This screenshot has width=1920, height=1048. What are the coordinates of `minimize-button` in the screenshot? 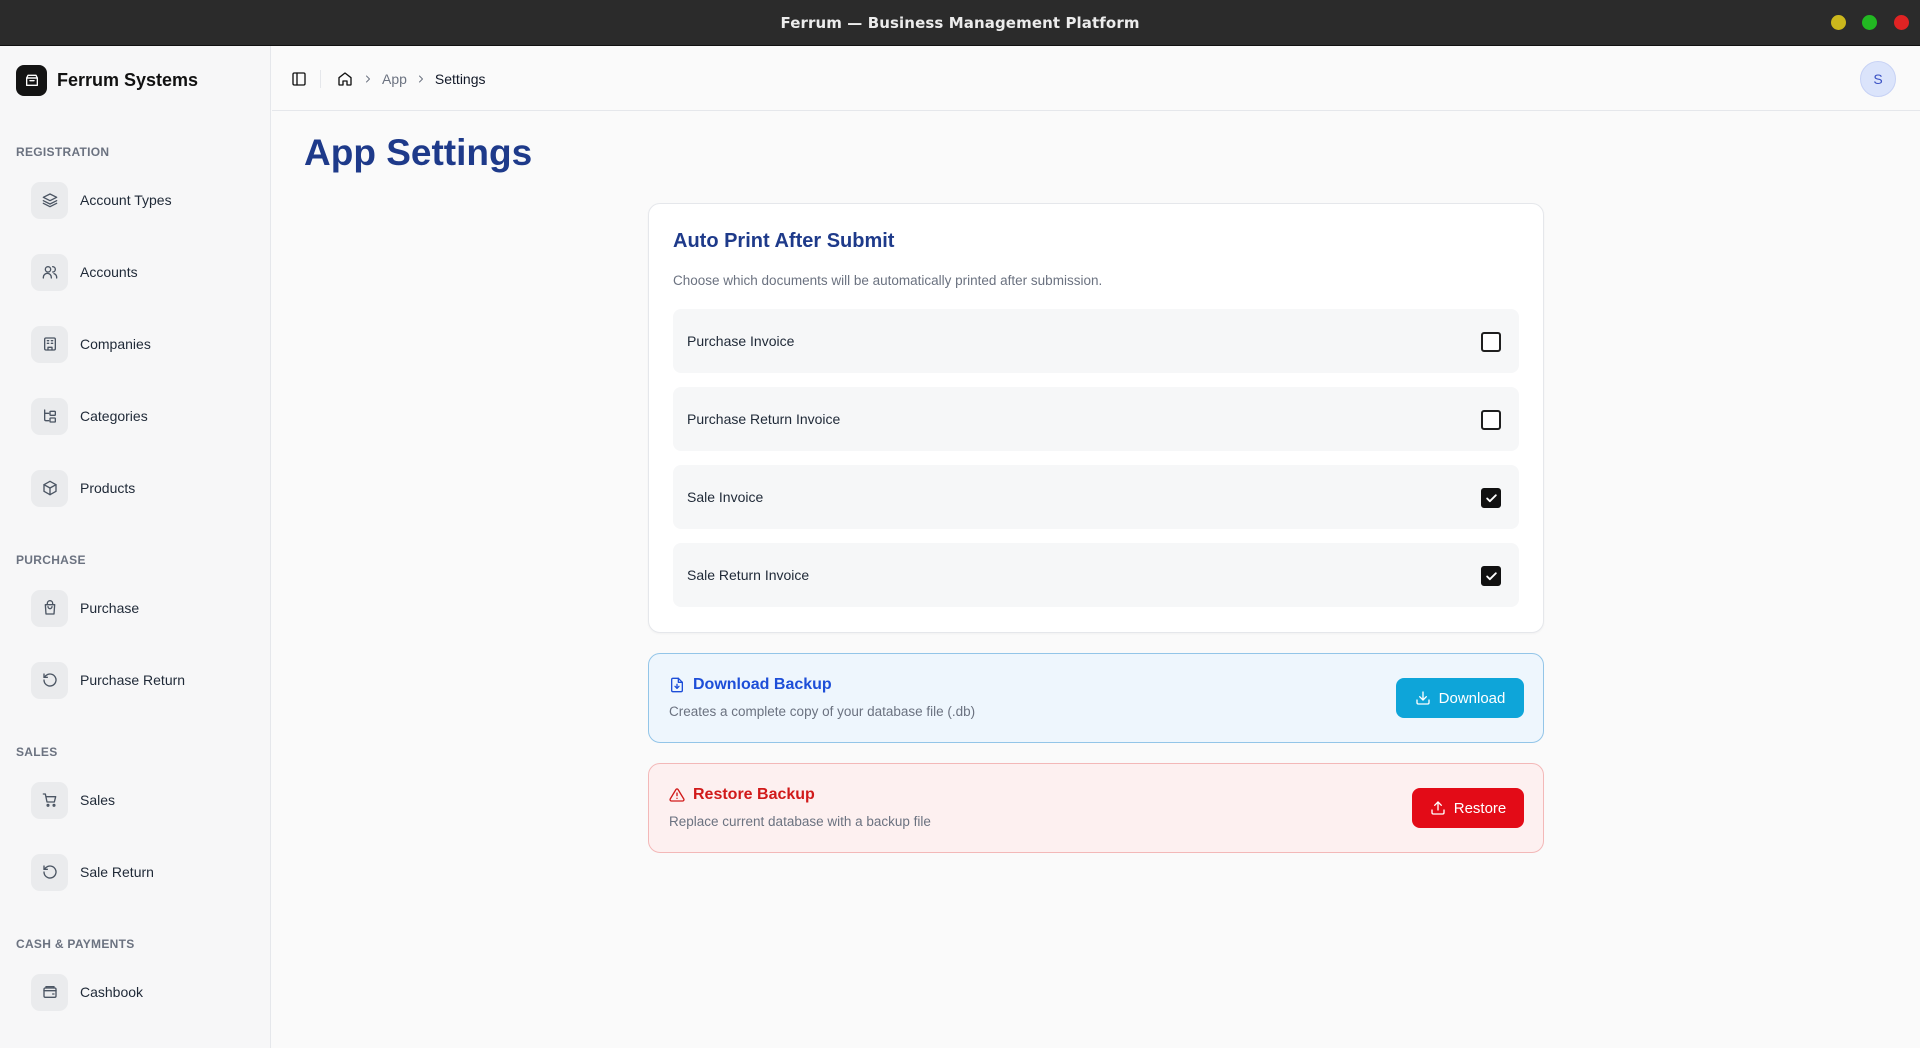 It's located at (1838, 22).